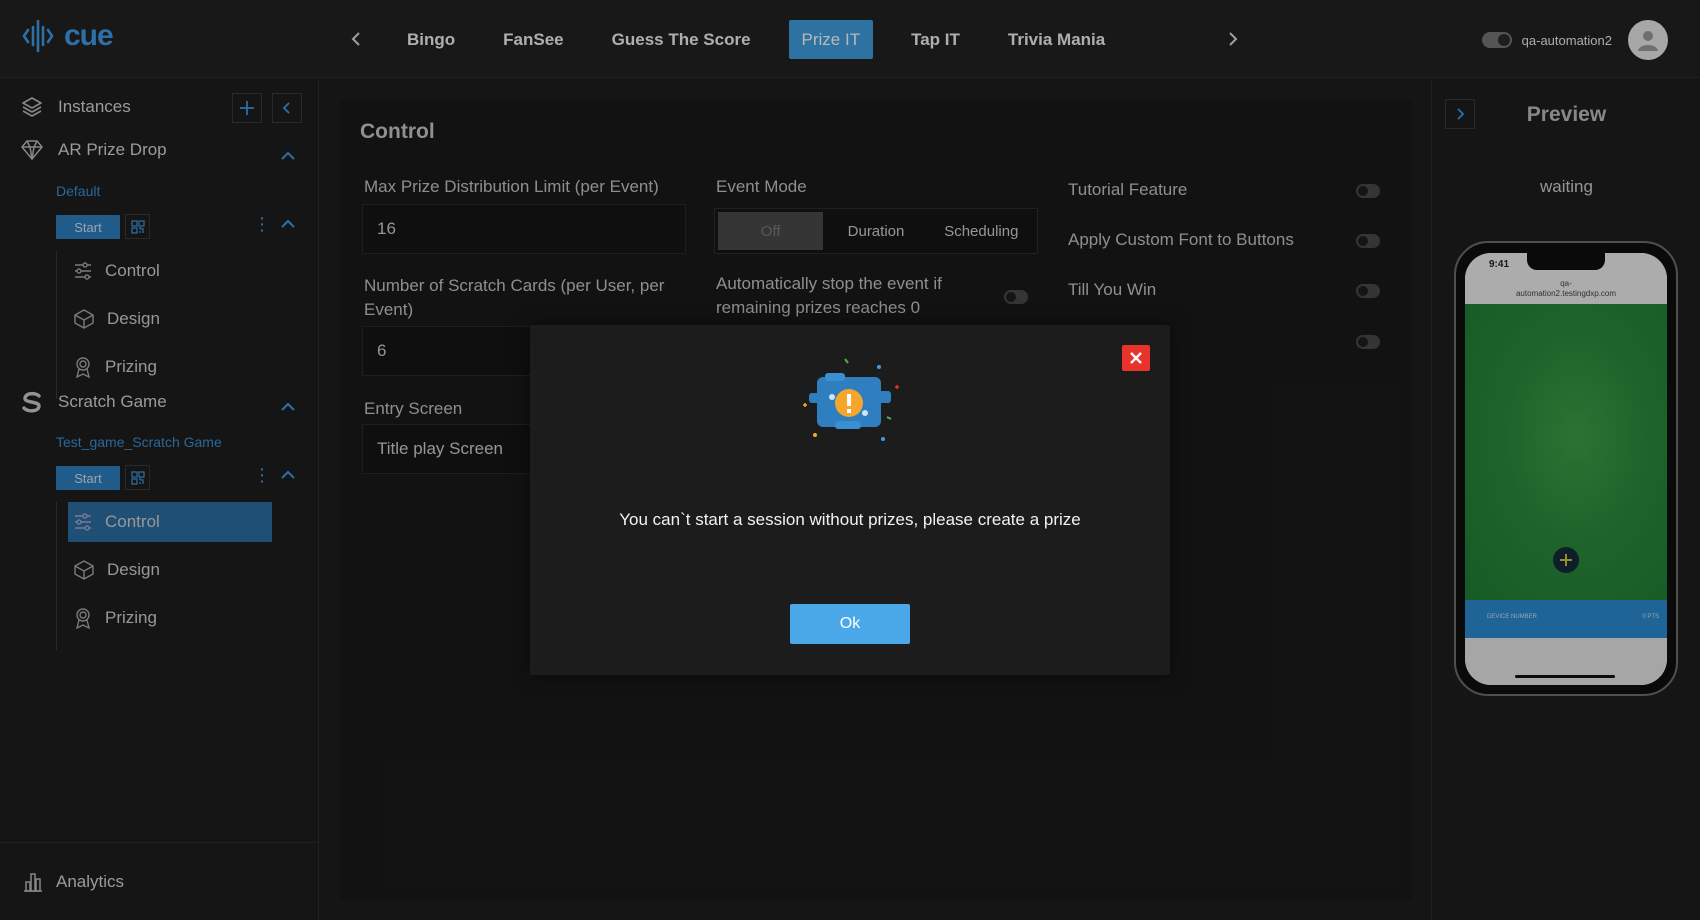  What do you see at coordinates (851, 399) in the screenshot?
I see `warning-illustration-icon` at bounding box center [851, 399].